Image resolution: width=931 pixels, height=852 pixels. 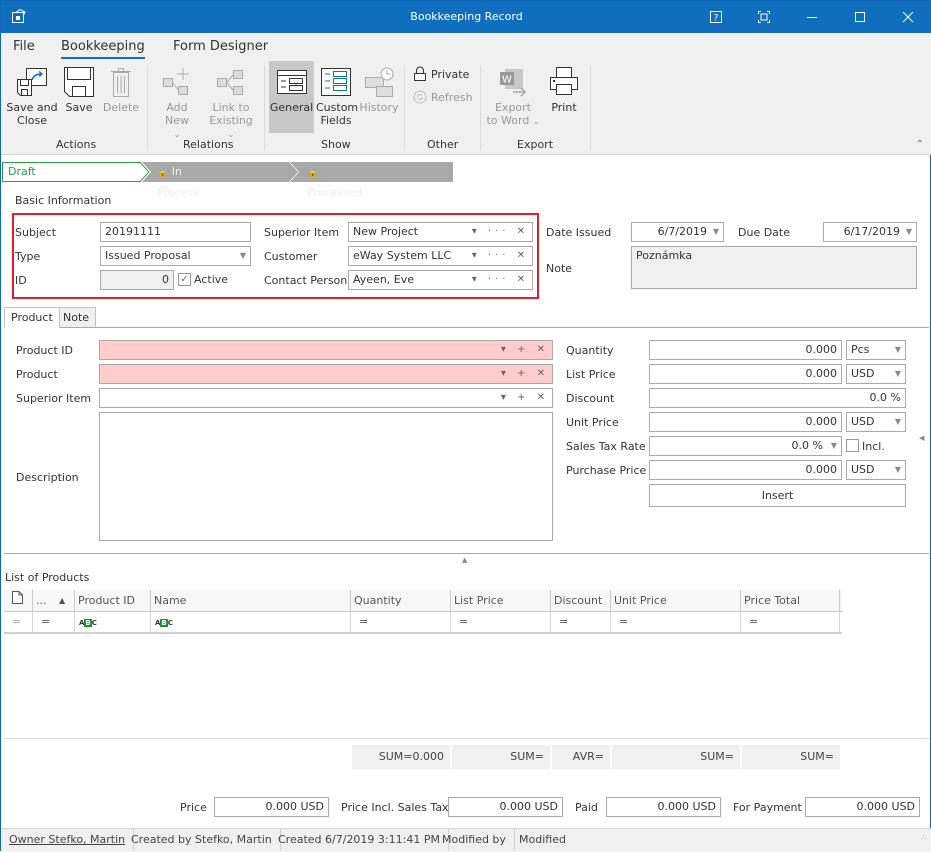 I want to click on general-button: General, so click(x=291, y=97).